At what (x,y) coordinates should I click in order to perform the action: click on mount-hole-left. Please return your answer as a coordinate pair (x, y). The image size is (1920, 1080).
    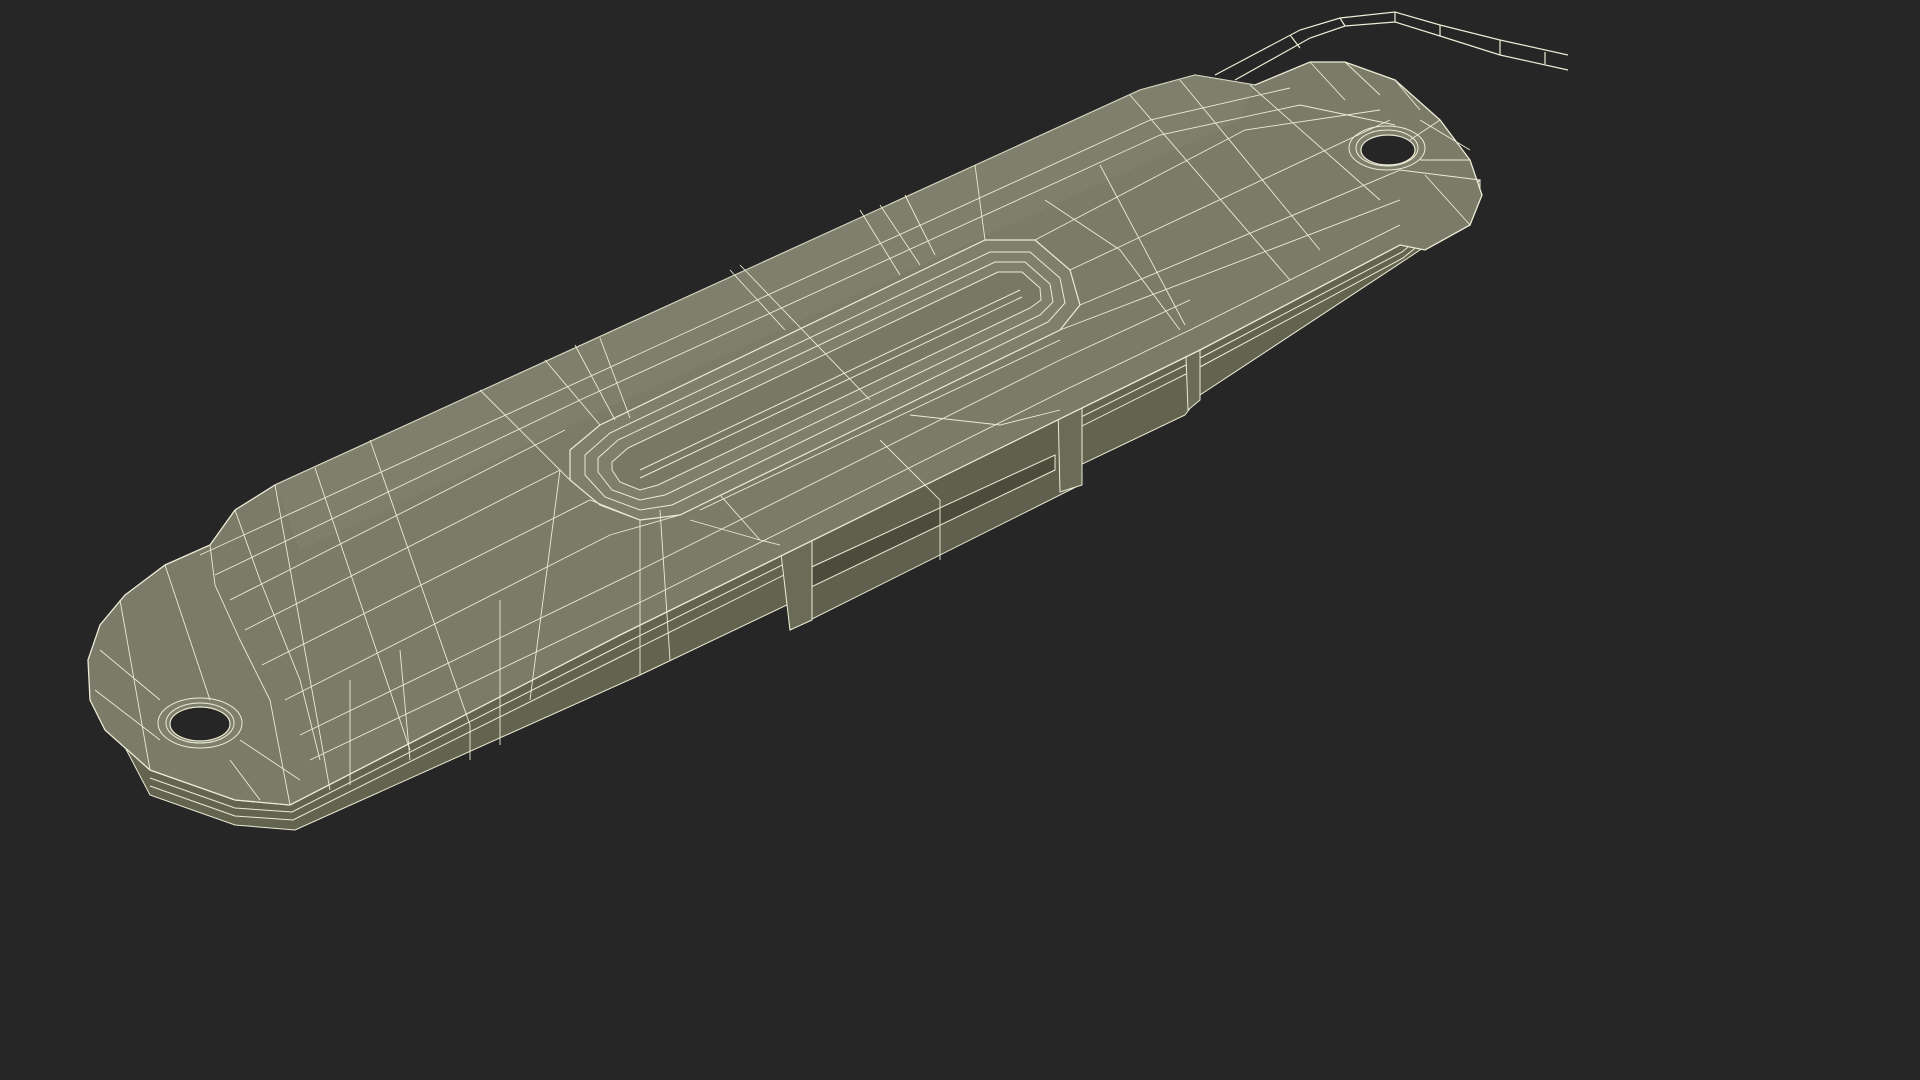
    Looking at the image, I should click on (200, 723).